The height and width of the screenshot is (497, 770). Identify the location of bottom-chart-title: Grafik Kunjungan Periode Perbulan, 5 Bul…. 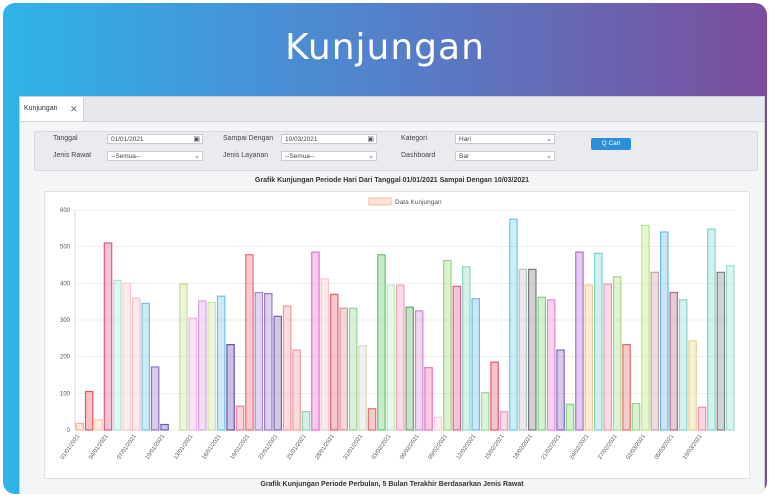
(392, 484).